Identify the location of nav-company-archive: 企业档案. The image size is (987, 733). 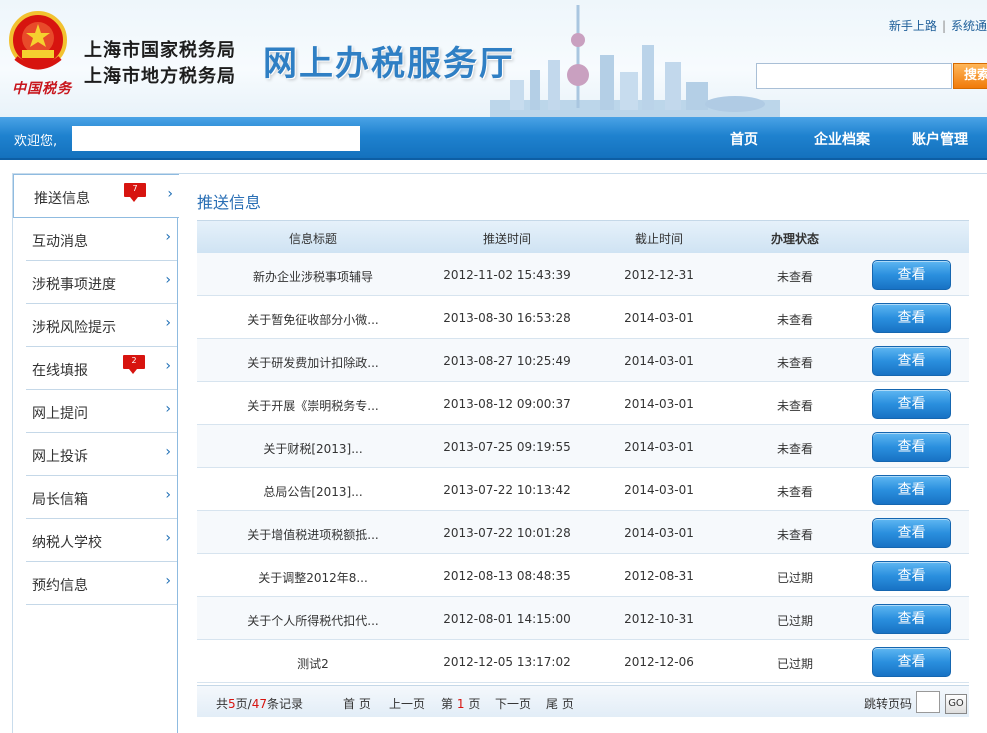
(842, 139).